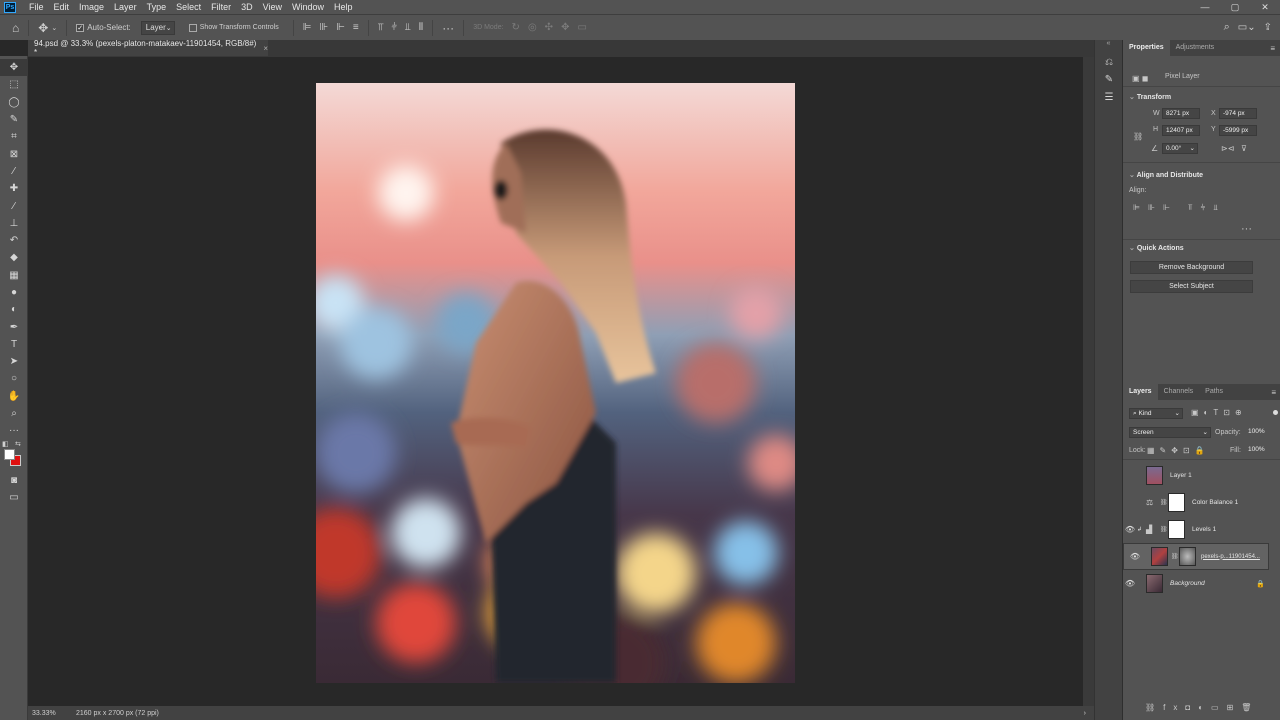 This screenshot has height=720, width=1280. I want to click on tab-properties: Properties, so click(1146, 48).